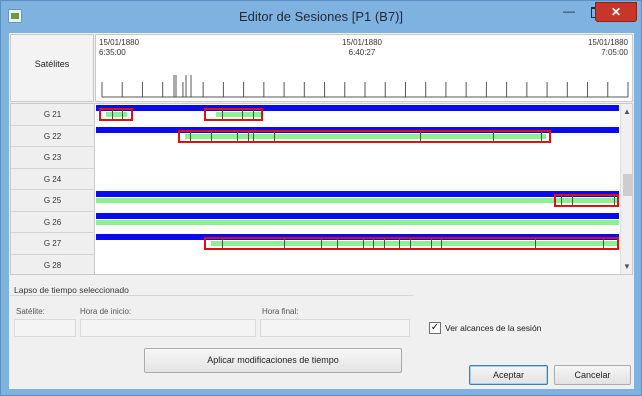 The image size is (642, 396). What do you see at coordinates (30, 311) in the screenshot?
I see `satellite-field-label: Satélite:` at bounding box center [30, 311].